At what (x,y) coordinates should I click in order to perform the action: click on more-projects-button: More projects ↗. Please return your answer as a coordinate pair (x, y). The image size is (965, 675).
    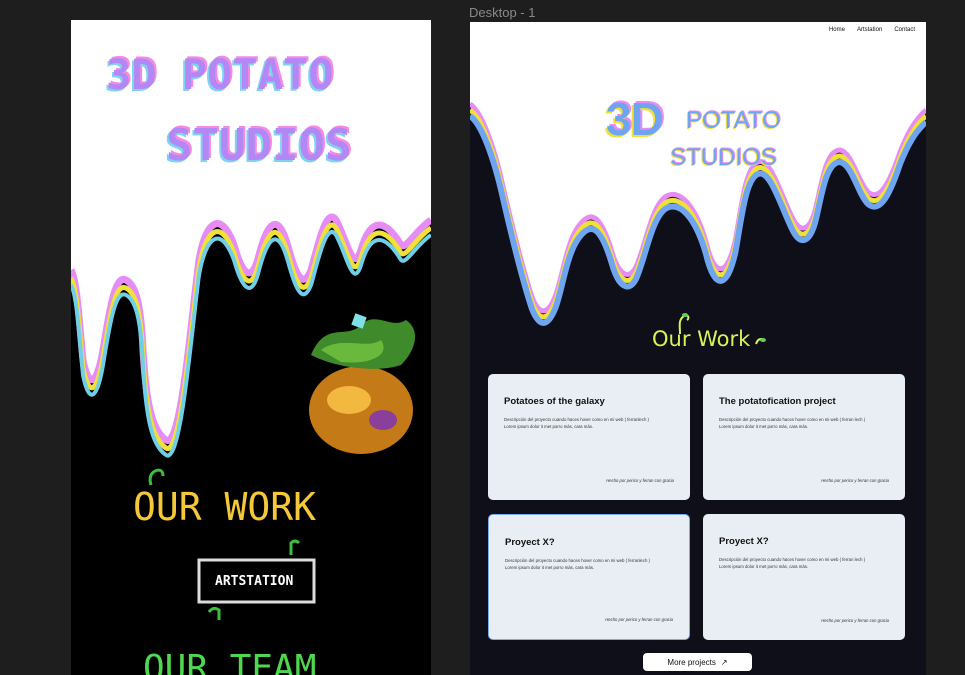
    Looking at the image, I should click on (697, 662).